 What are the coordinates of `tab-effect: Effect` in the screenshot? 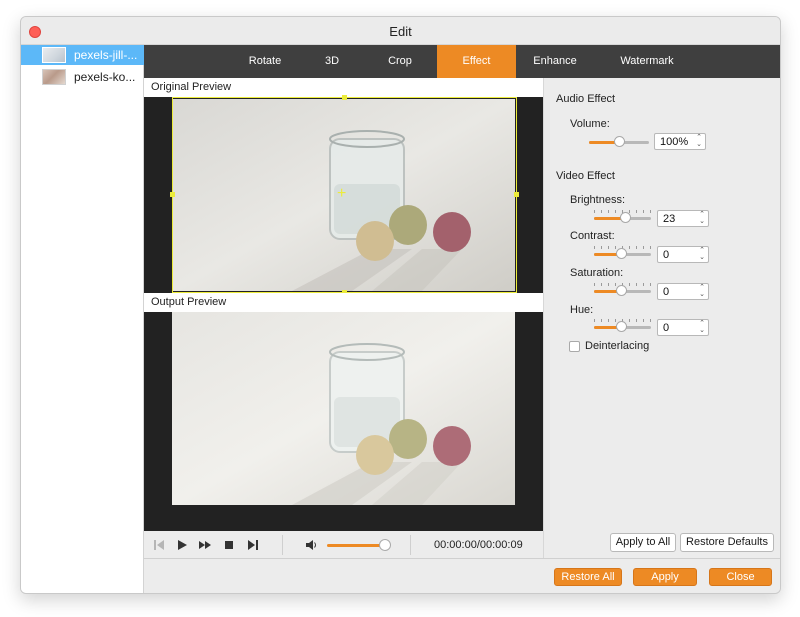 It's located at (476, 61).